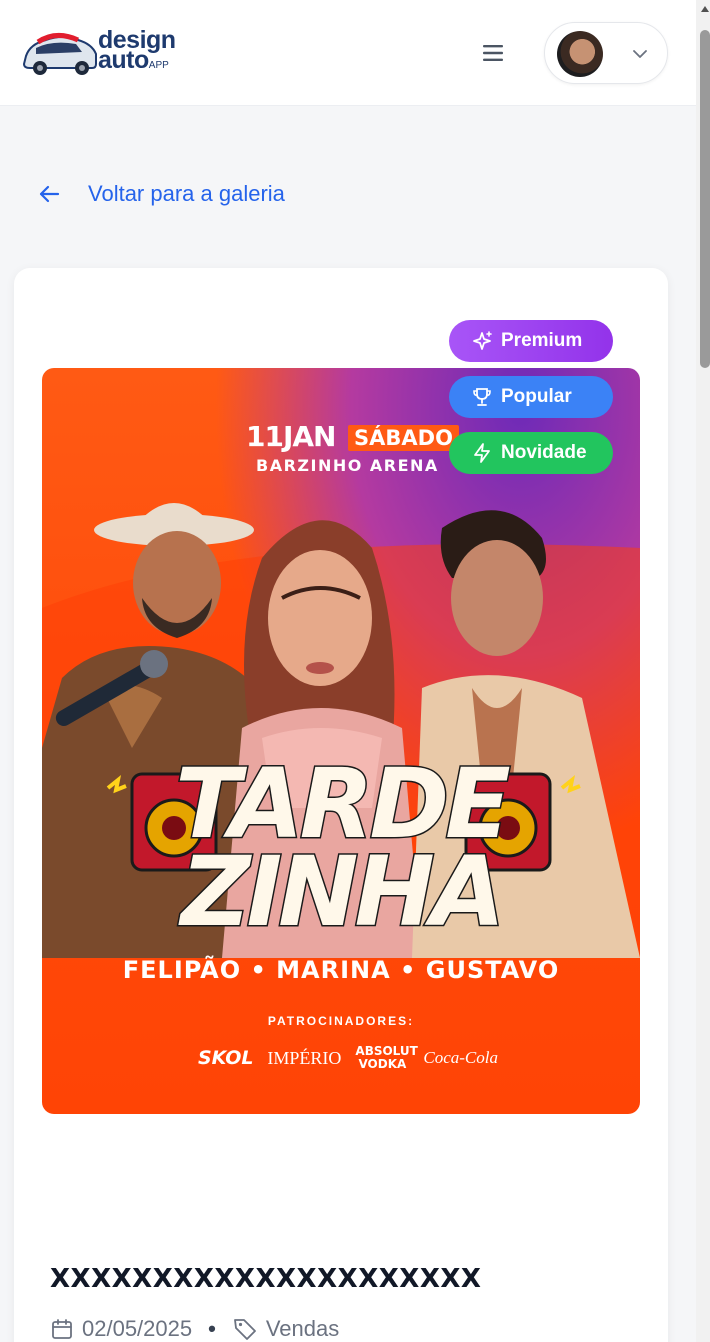  Describe the element at coordinates (544, 452) in the screenshot. I see `badge-novidade-label: Novidade` at that location.